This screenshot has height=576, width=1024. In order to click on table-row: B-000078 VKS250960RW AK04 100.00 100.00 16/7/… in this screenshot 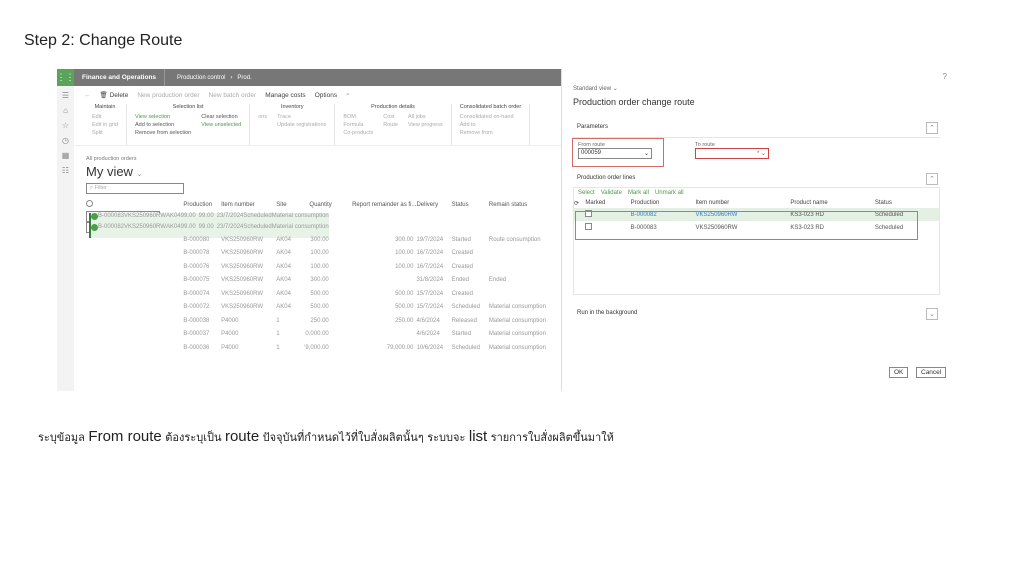, I will do `click(323, 254)`.